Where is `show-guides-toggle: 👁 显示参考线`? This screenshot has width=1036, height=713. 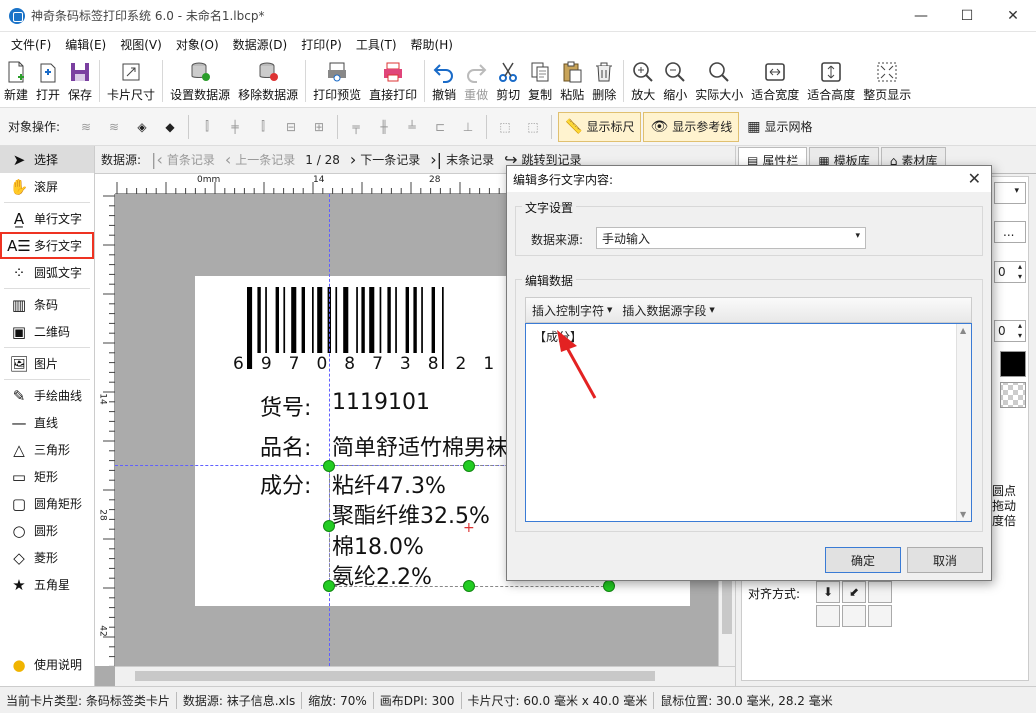
show-guides-toggle: 👁 显示参考线 is located at coordinates (691, 126).